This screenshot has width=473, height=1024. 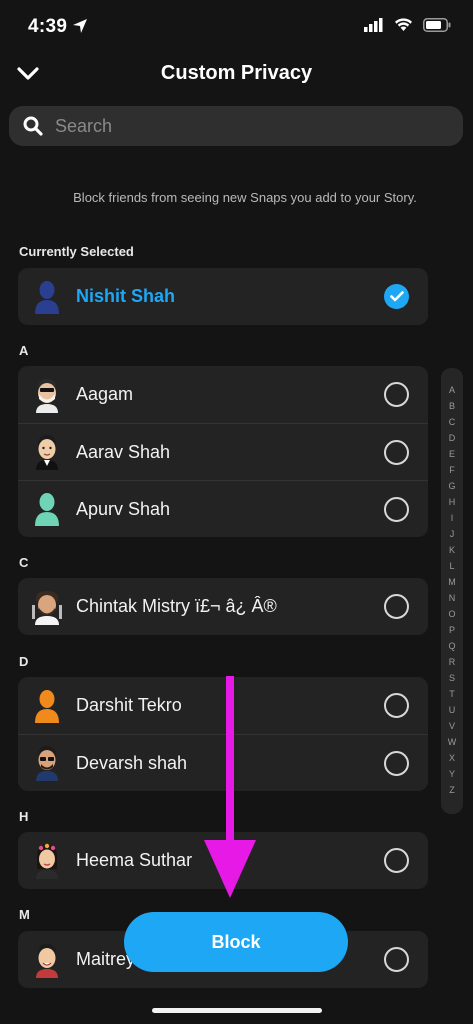 What do you see at coordinates (105, 394) in the screenshot?
I see `friend-name: Aagam` at bounding box center [105, 394].